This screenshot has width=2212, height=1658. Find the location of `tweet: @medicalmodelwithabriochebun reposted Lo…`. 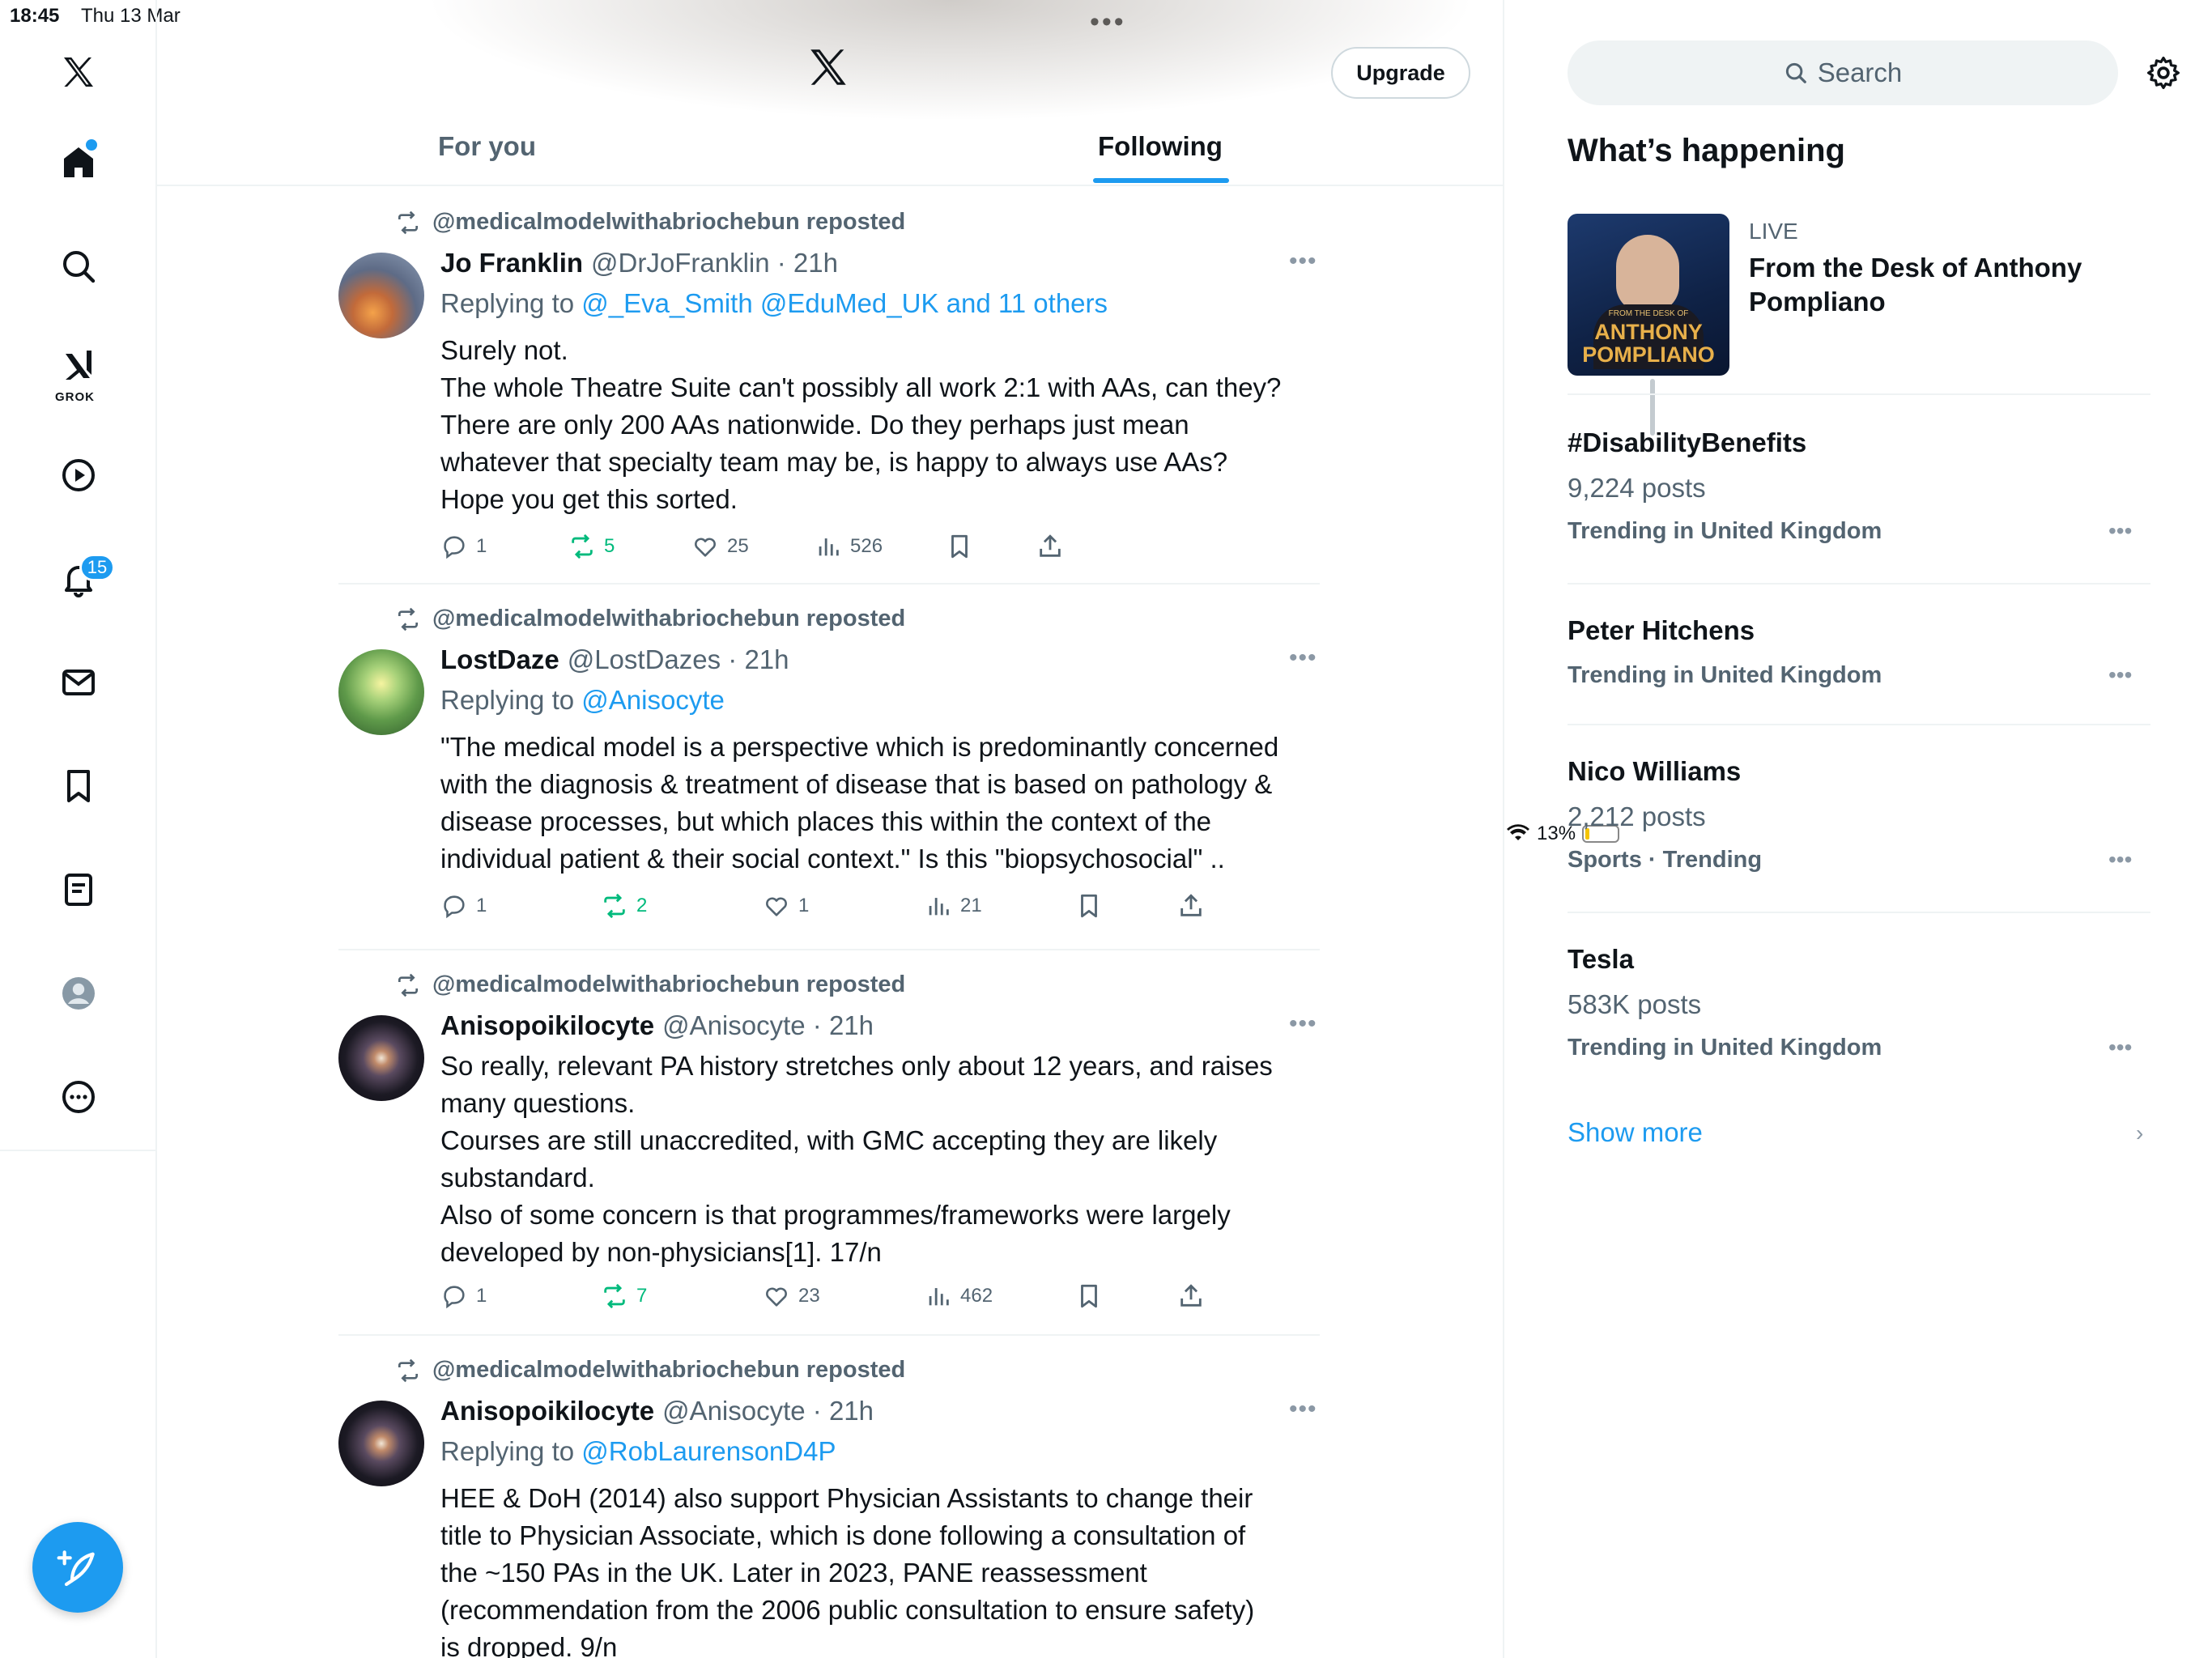

tweet: @medicalmodelwithabriochebun reposted Lo… is located at coordinates (829, 770).